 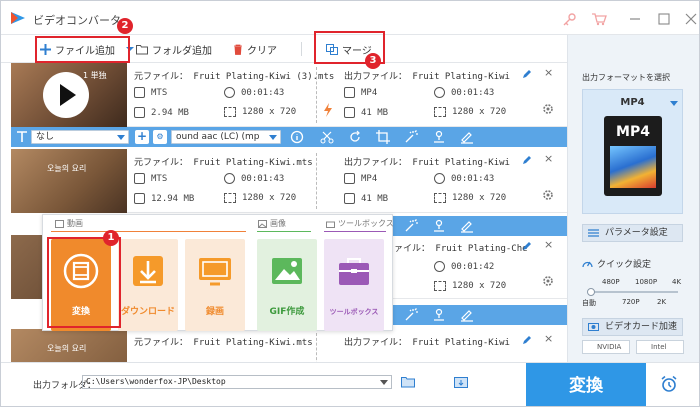 What do you see at coordinates (75, 223) in the screenshot?
I see `tab-video-label: 動画` at bounding box center [75, 223].